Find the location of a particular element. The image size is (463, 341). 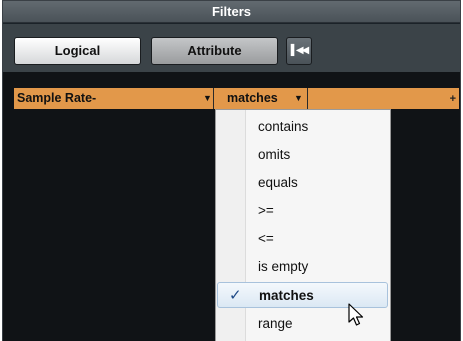

plus-icon: + is located at coordinates (453, 99).